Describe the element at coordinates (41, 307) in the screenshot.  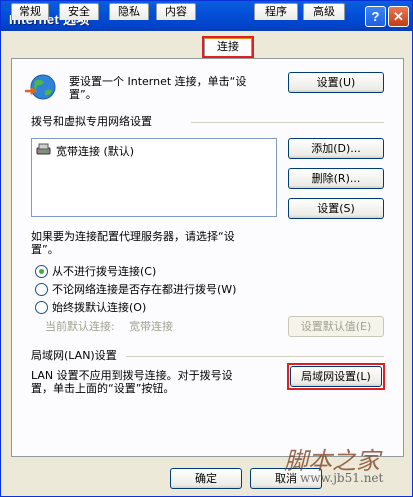
I see `radio-always-dial-default` at that location.